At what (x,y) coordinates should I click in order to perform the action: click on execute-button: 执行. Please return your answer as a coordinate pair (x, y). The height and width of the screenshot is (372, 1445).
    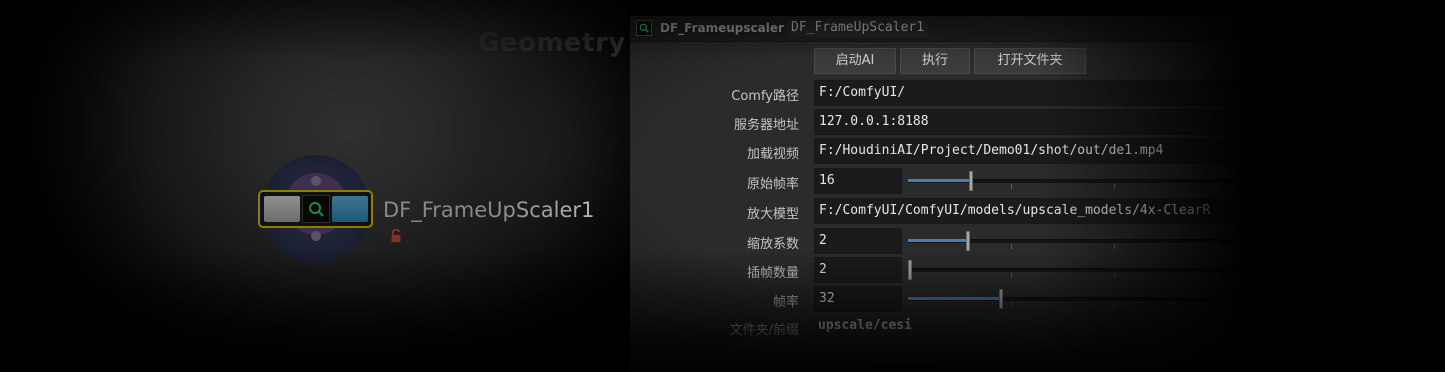
    Looking at the image, I should click on (935, 61).